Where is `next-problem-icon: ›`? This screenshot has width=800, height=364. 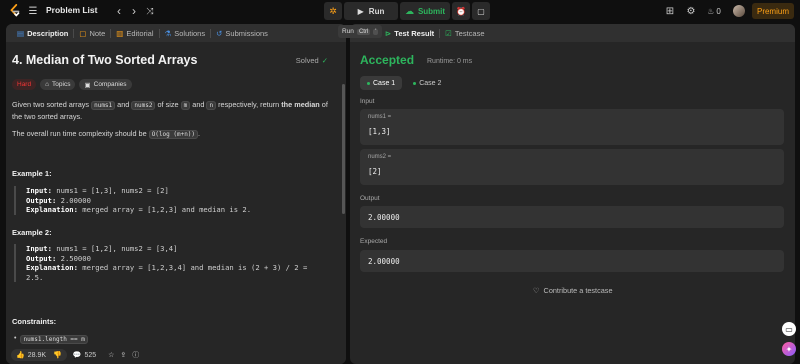
next-problem-icon: › is located at coordinates (134, 11).